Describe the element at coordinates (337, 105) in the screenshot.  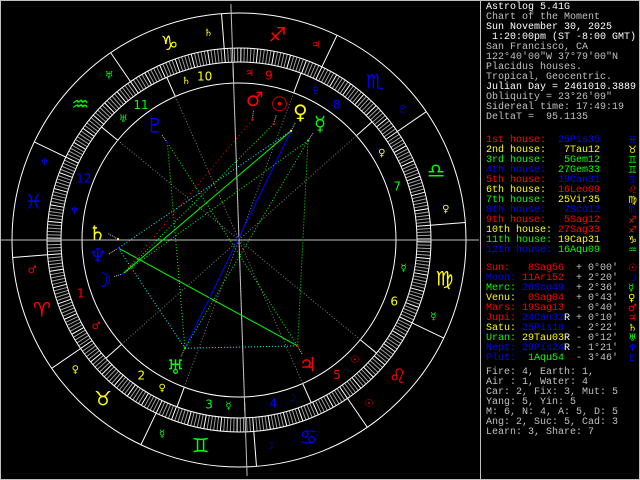
I see `house-number: 8` at that location.